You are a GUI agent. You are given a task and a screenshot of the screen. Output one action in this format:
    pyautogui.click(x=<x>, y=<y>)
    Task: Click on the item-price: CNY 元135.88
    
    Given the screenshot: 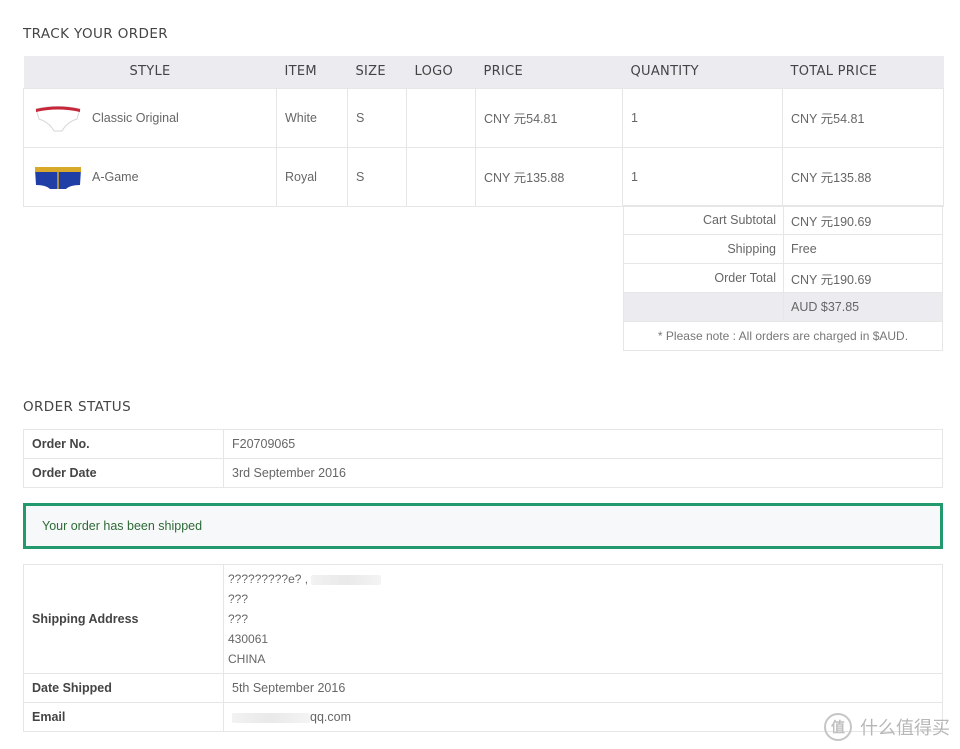 What is the action you would take?
    pyautogui.click(x=549, y=176)
    